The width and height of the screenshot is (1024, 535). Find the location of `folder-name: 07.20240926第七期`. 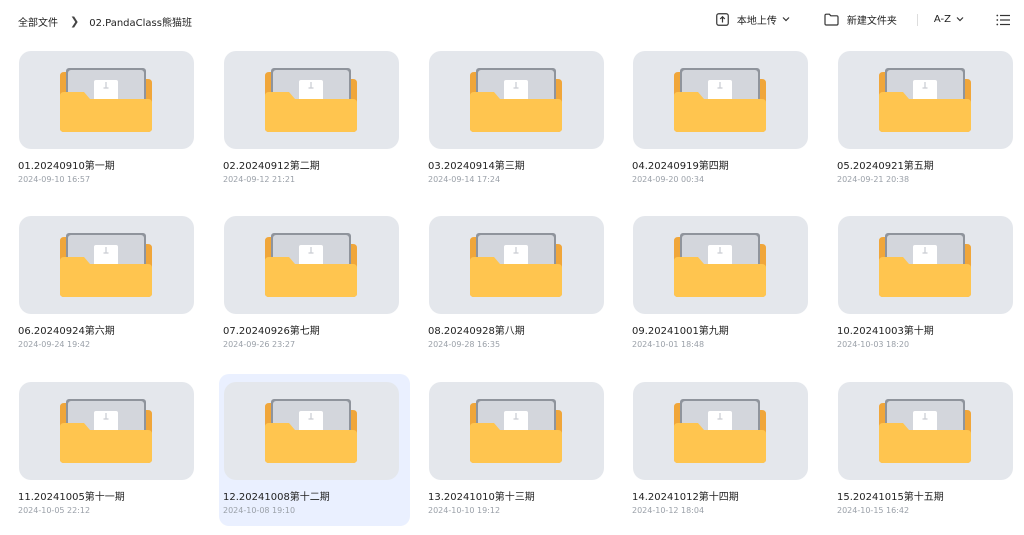

folder-name: 07.20240926第七期 is located at coordinates (271, 331).